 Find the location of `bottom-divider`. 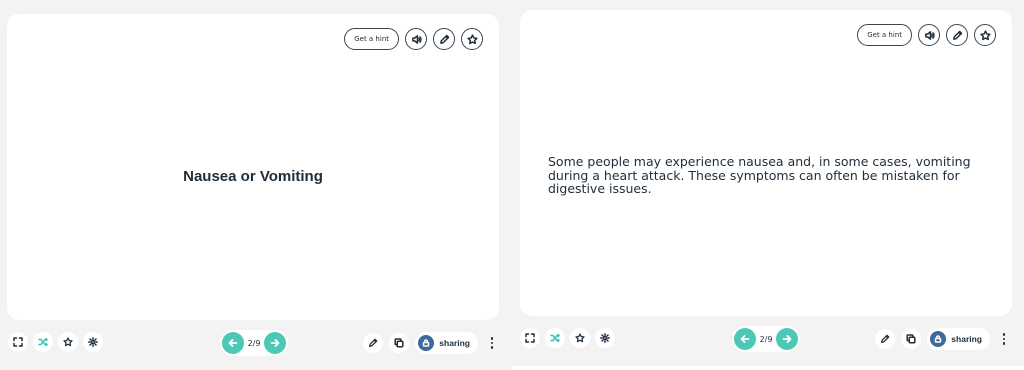

bottom-divider is located at coordinates (768, 368).